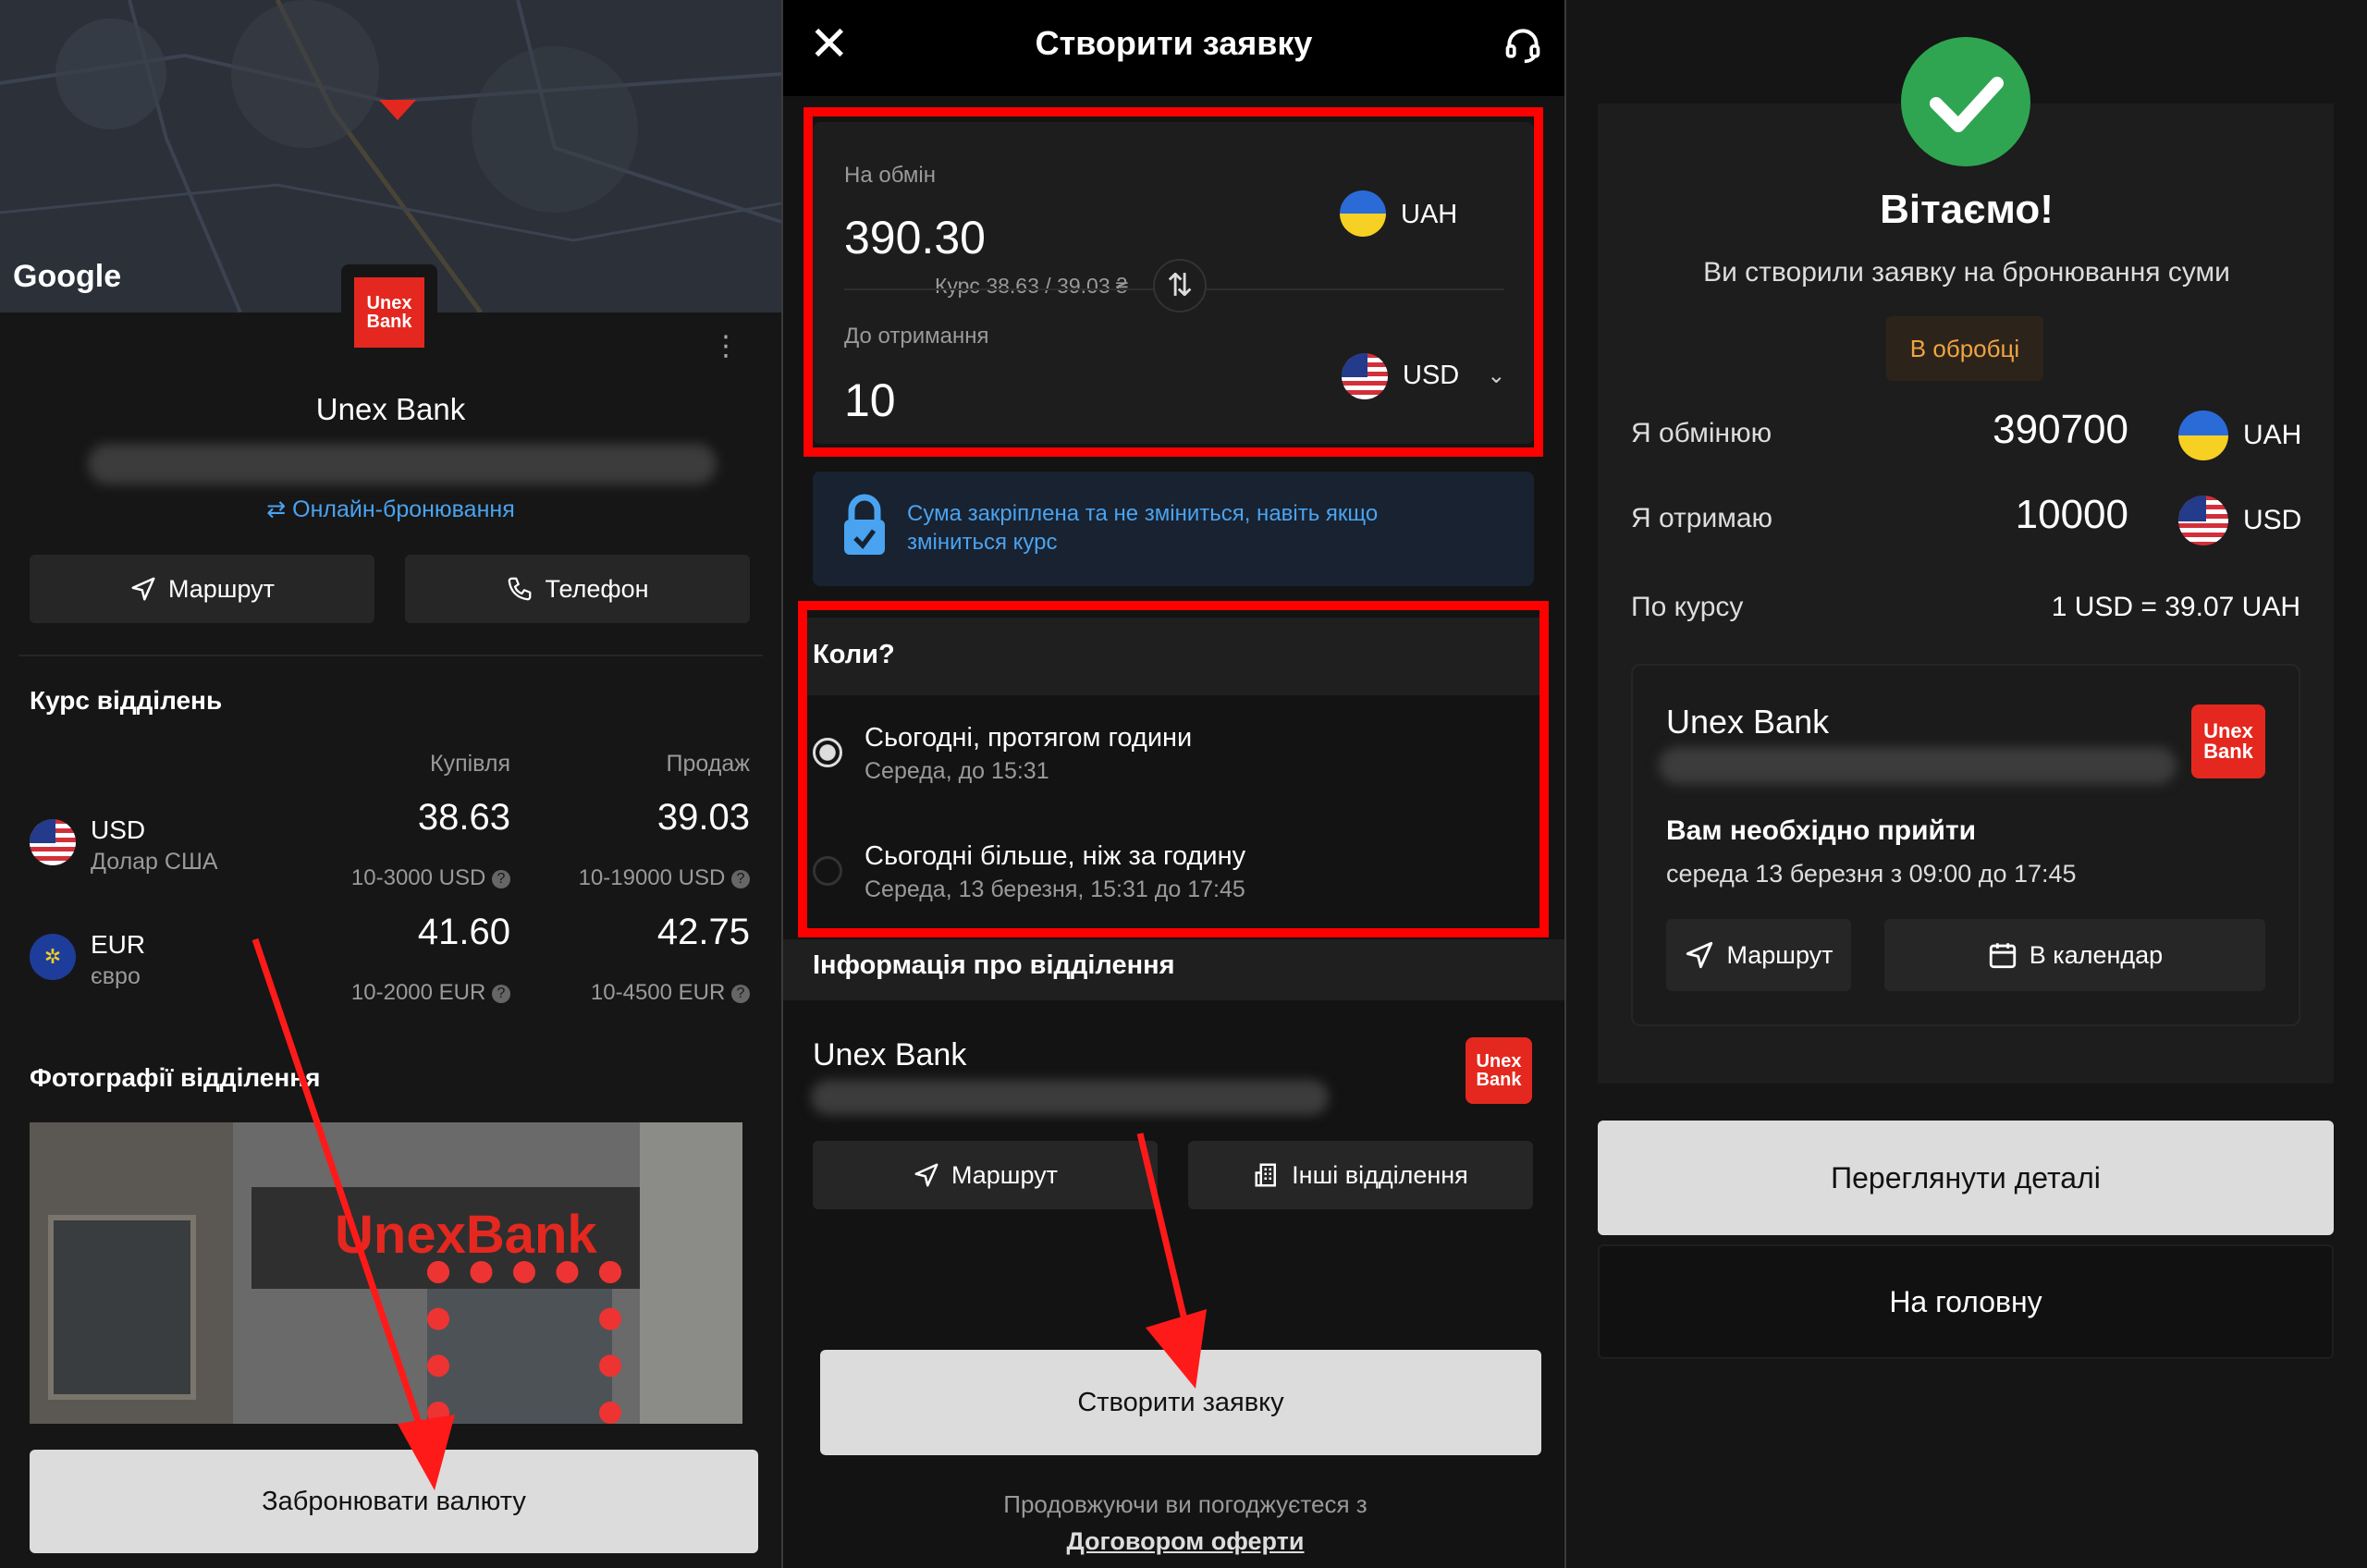  What do you see at coordinates (1966, 1302) in the screenshot?
I see `home-button: На головну` at bounding box center [1966, 1302].